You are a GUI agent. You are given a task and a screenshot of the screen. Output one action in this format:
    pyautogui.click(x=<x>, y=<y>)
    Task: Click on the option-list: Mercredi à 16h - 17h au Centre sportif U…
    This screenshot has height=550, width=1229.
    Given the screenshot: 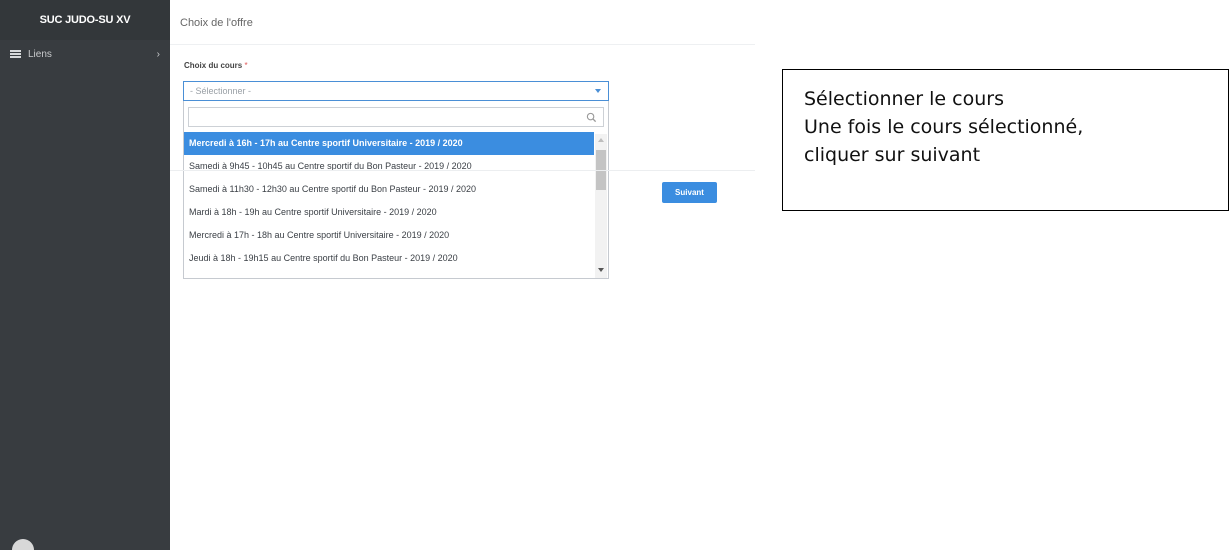 What is the action you would take?
    pyautogui.click(x=389, y=201)
    